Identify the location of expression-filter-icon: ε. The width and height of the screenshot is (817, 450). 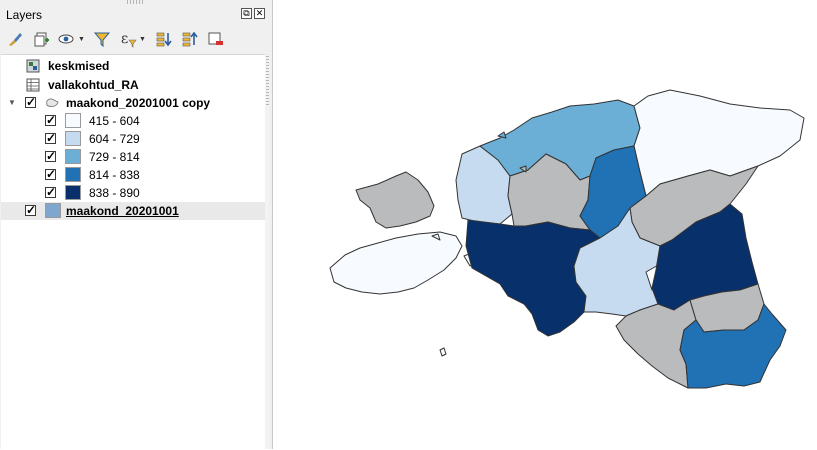
(128, 39).